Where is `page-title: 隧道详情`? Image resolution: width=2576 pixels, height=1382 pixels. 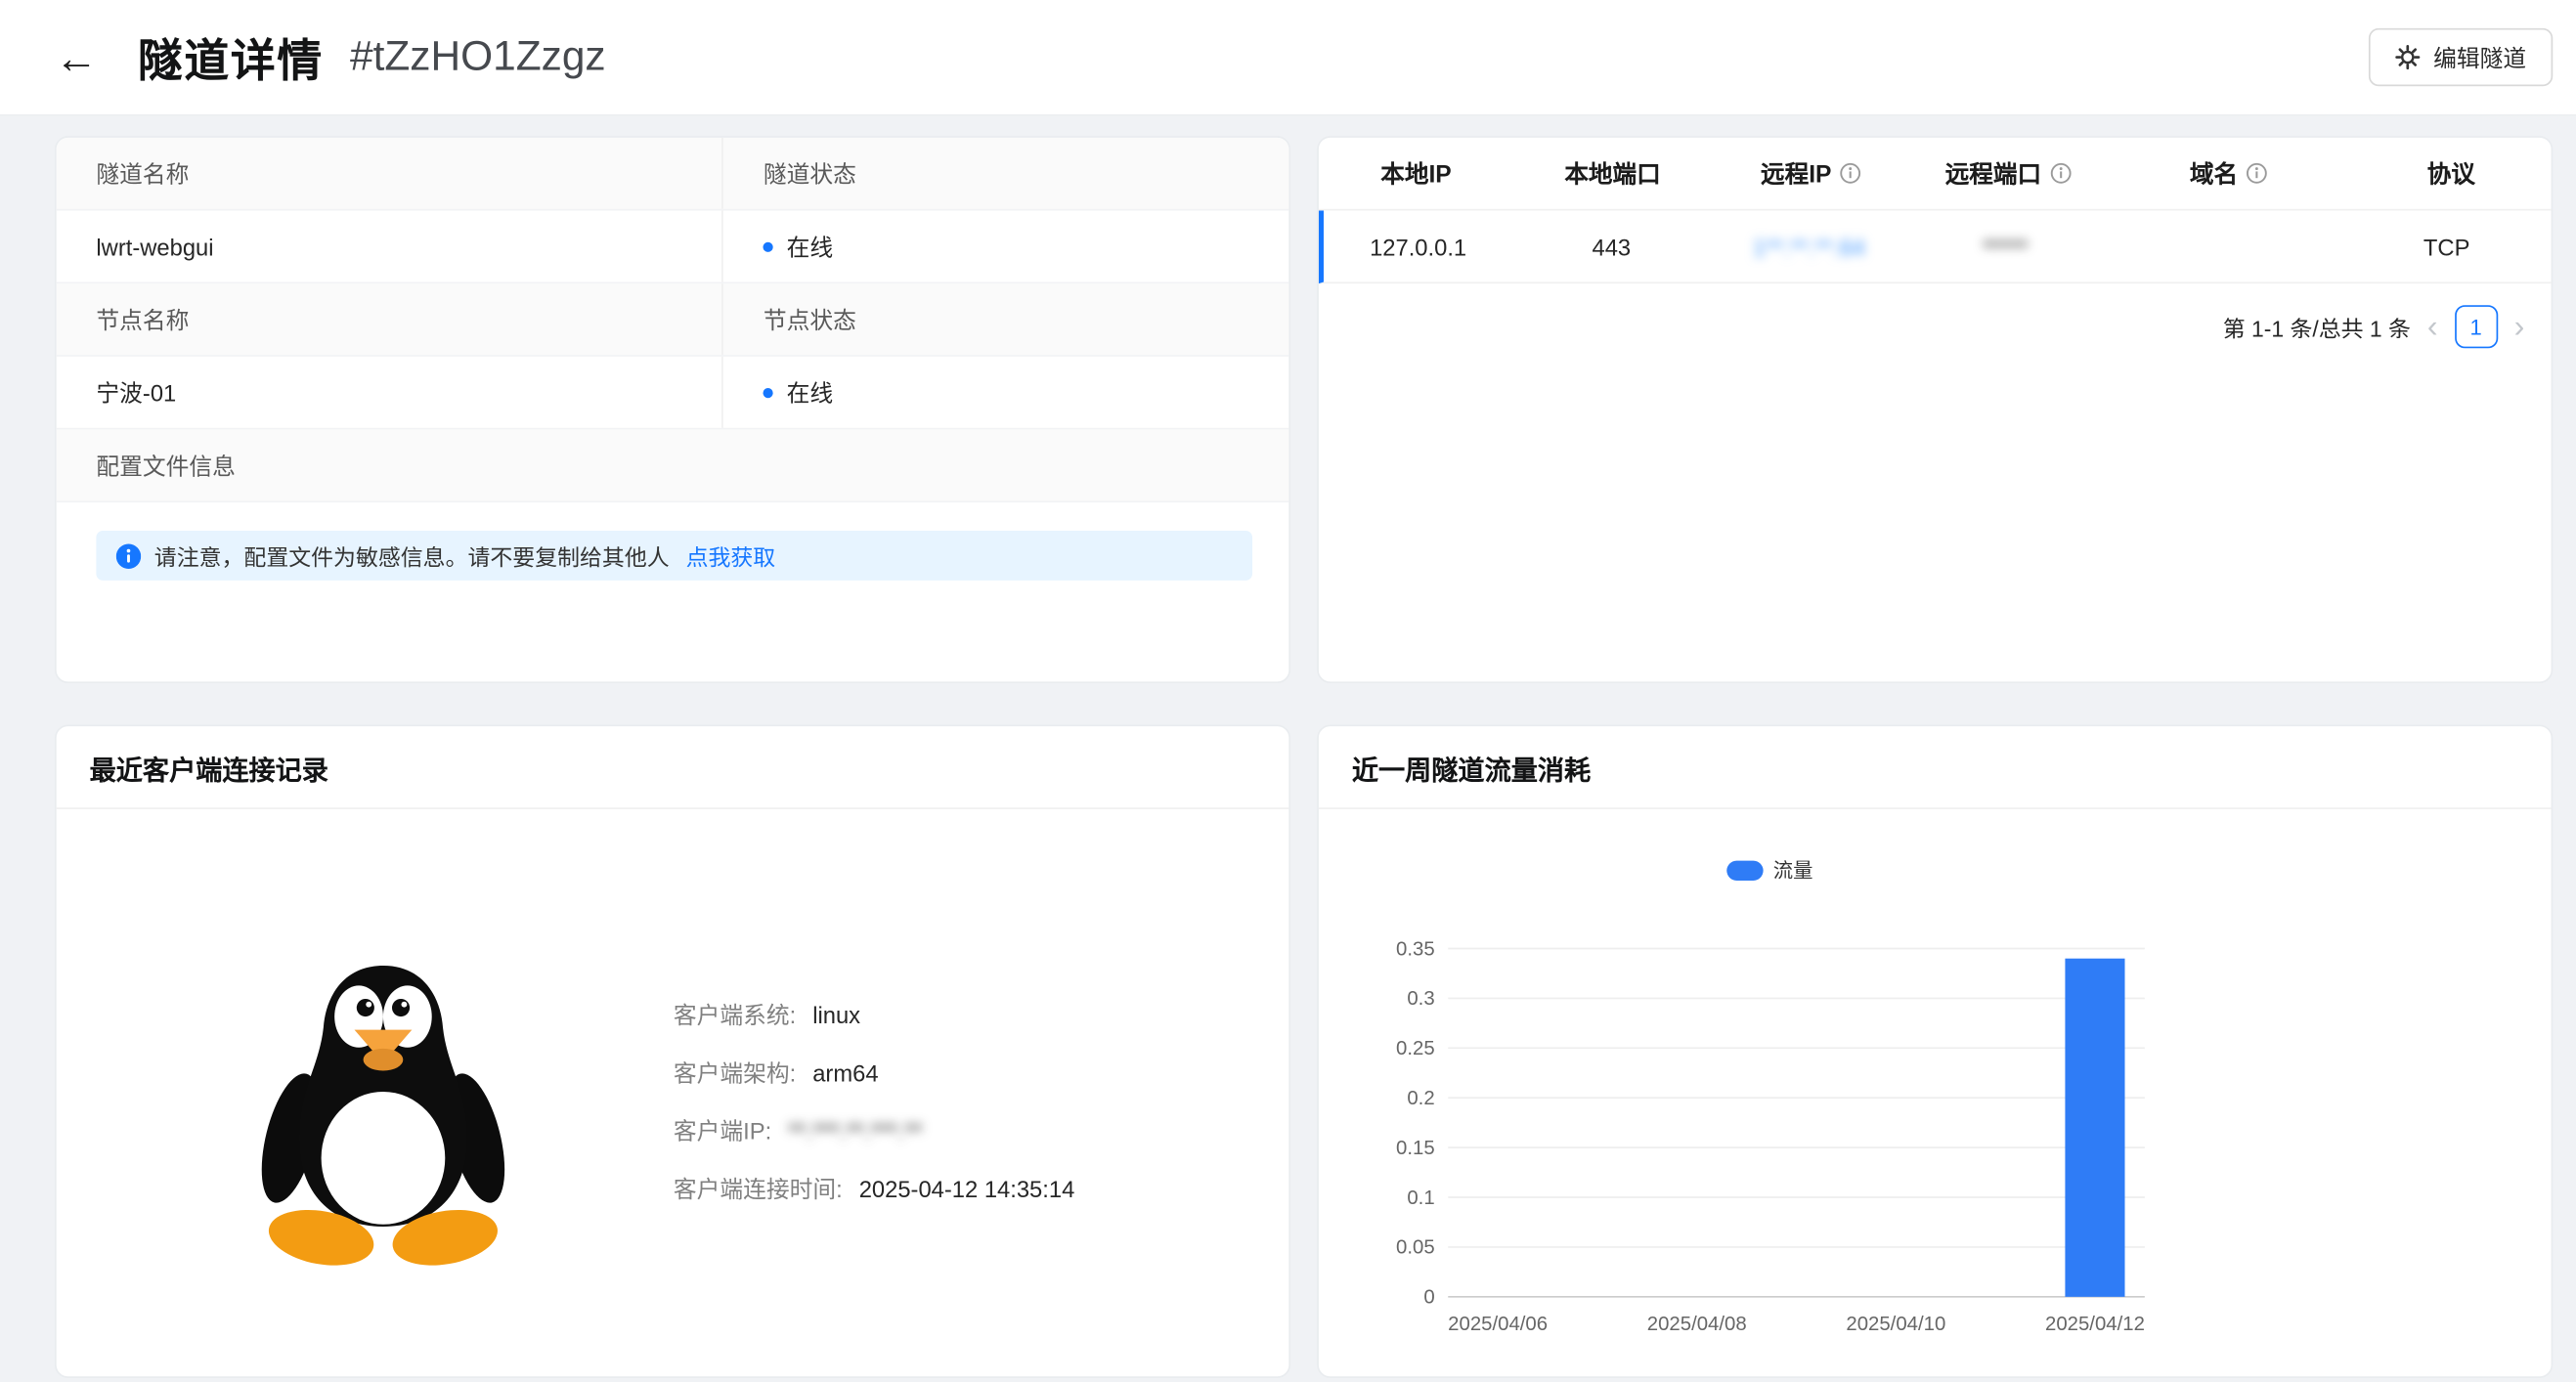 page-title: 隧道详情 is located at coordinates (230, 62).